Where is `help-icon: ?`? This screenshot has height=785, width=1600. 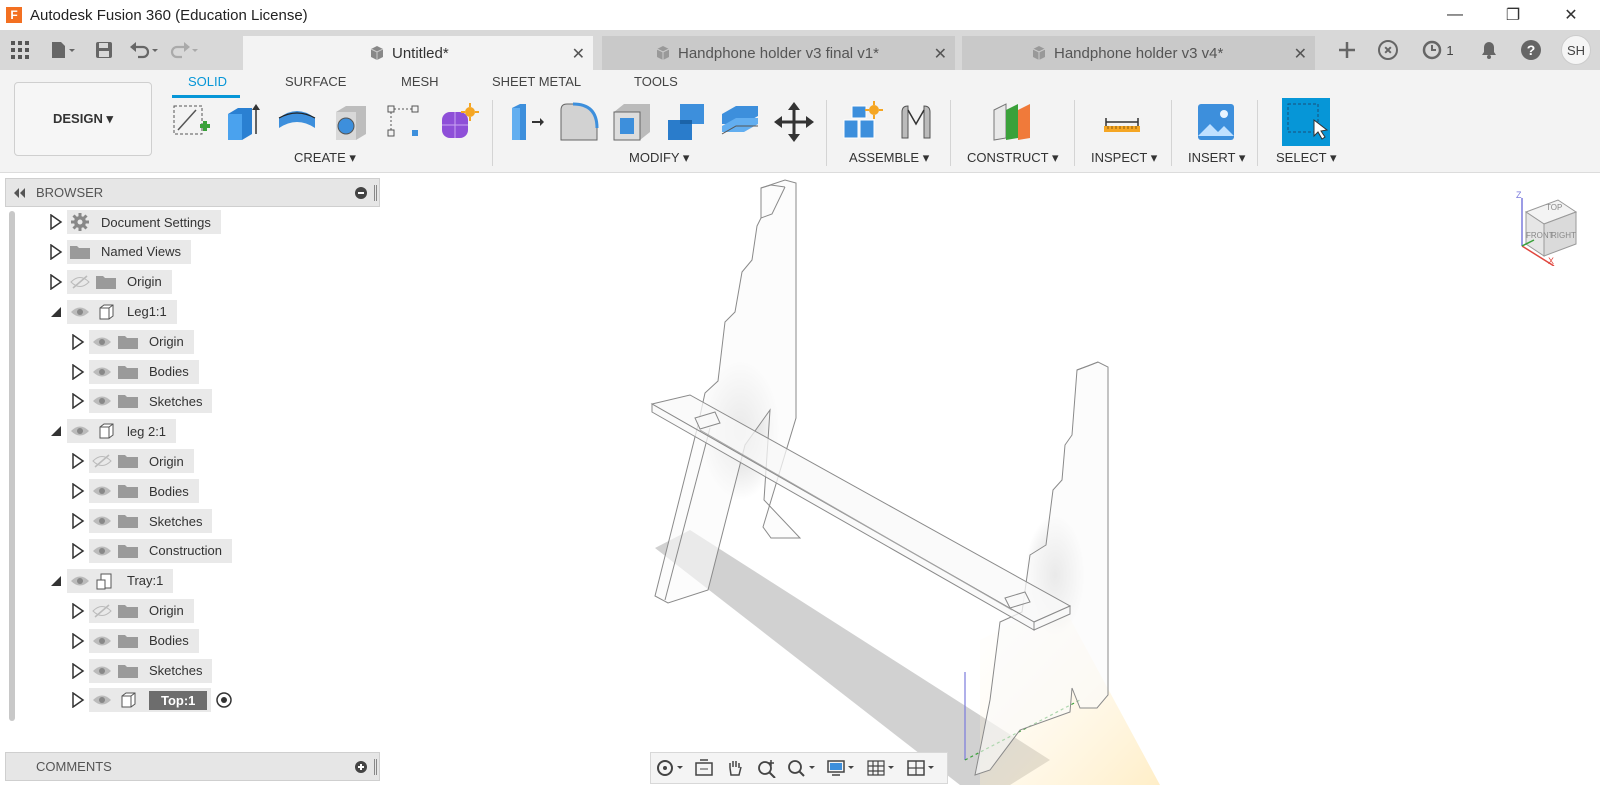
help-icon: ? is located at coordinates (1531, 50).